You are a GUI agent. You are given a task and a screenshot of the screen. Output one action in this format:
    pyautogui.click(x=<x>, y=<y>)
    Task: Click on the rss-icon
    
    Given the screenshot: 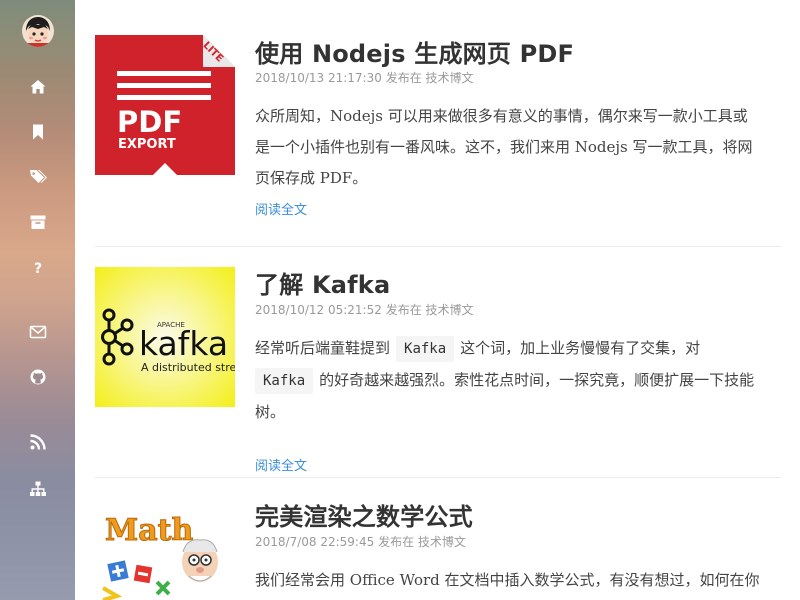 What is the action you would take?
    pyautogui.click(x=38, y=442)
    